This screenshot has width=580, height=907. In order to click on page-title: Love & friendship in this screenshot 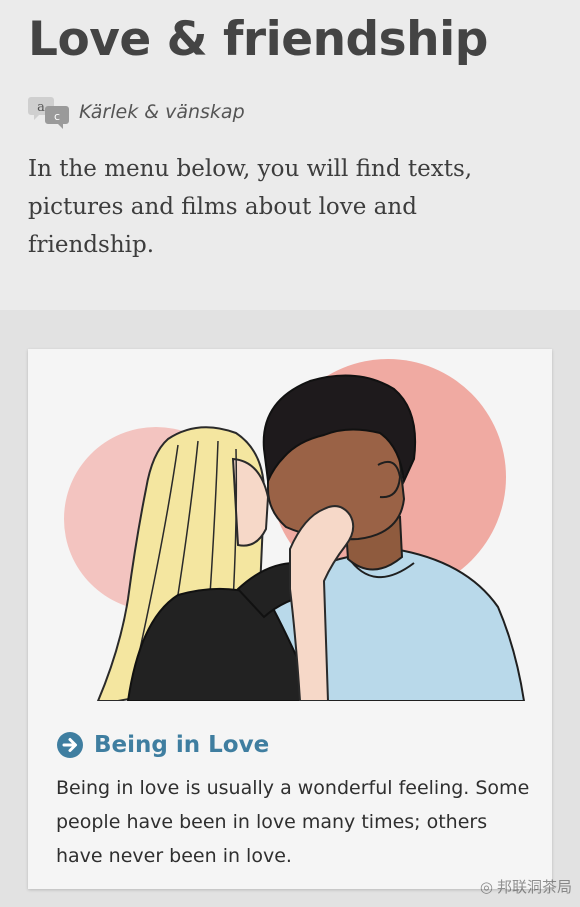, I will do `click(258, 39)`.